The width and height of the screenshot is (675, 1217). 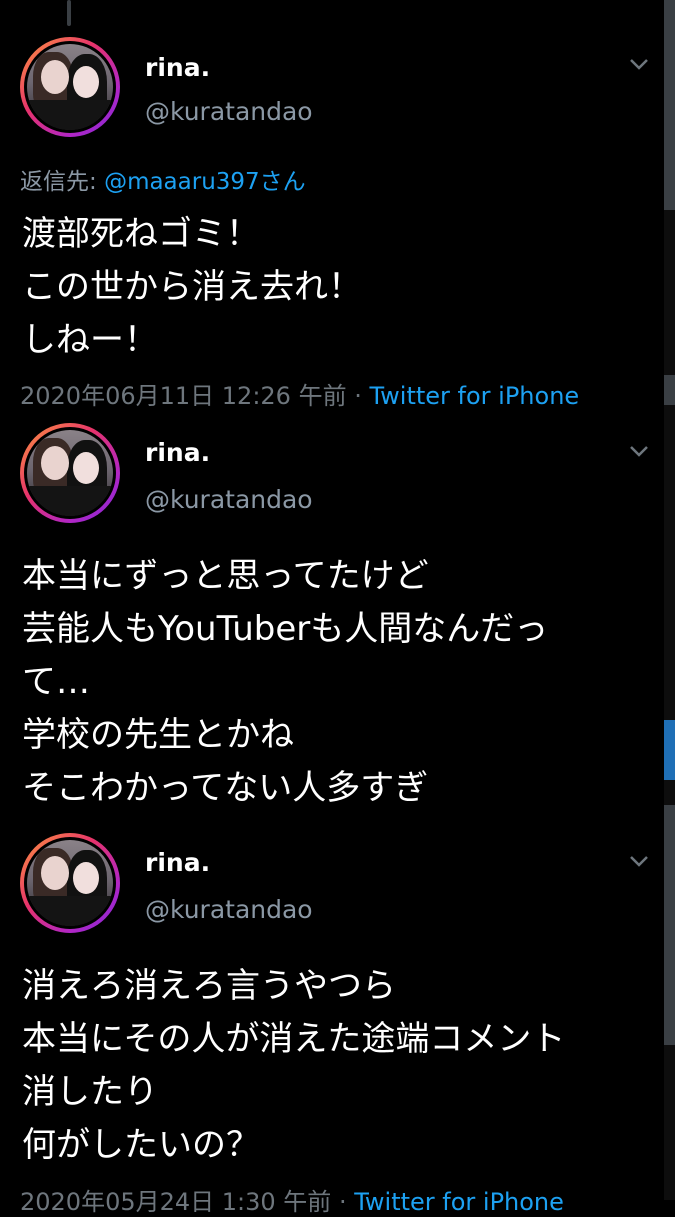 I want to click on tweet-line: 芸能人もYouTuberも人間なんだっ, so click(x=285, y=629).